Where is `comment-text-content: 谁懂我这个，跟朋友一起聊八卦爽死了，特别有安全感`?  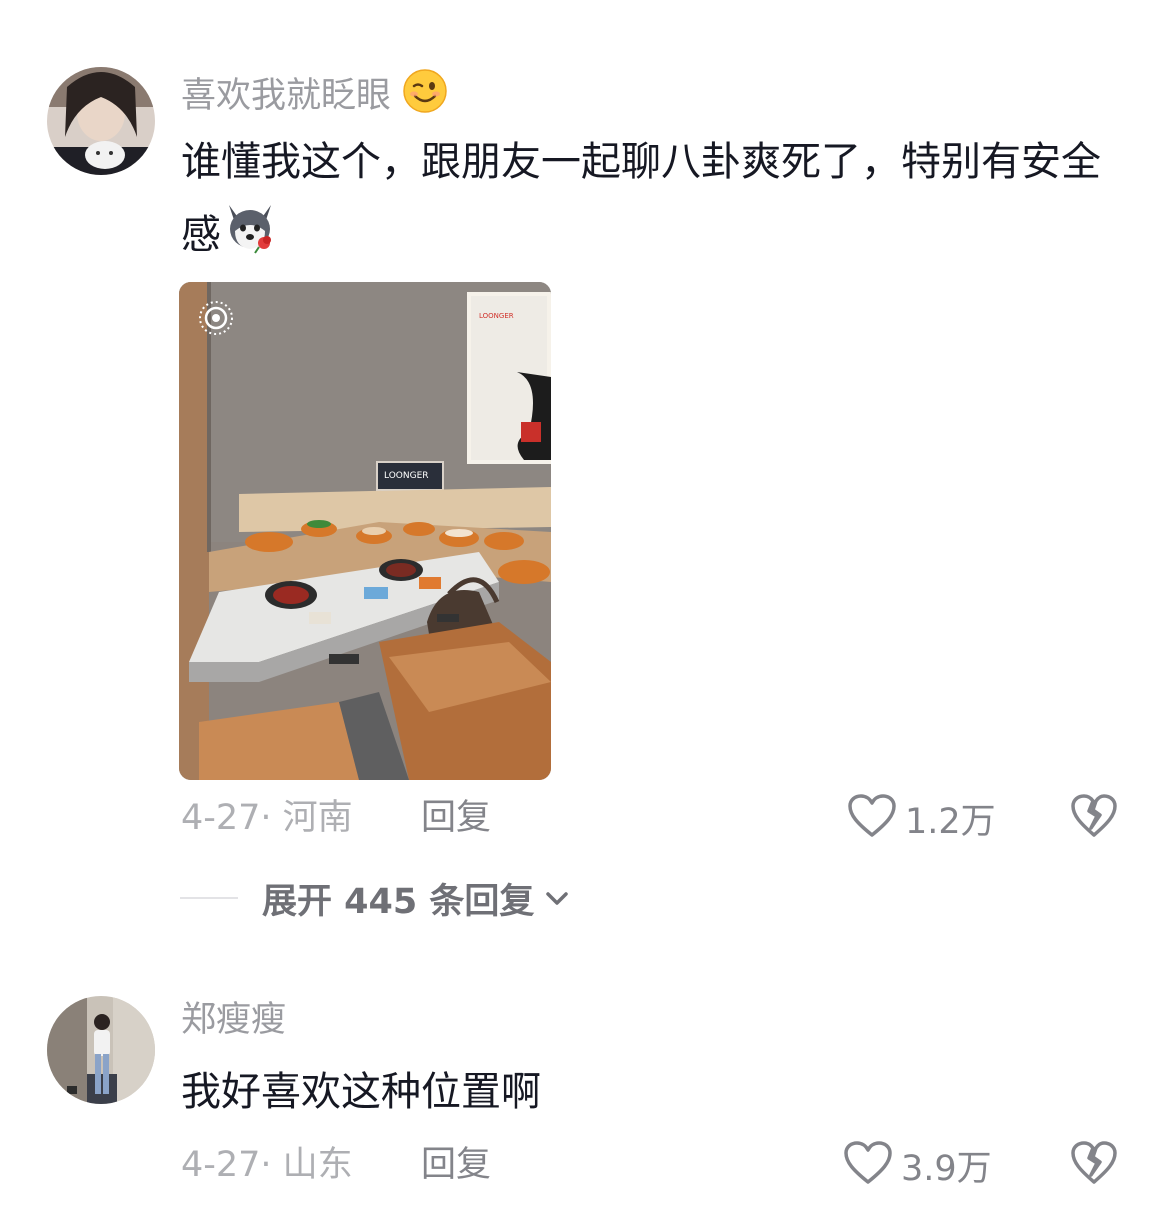
comment-text-content: 谁懂我这个，跟朋友一起聊八卦爽死了，特别有安全感 is located at coordinates (641, 198).